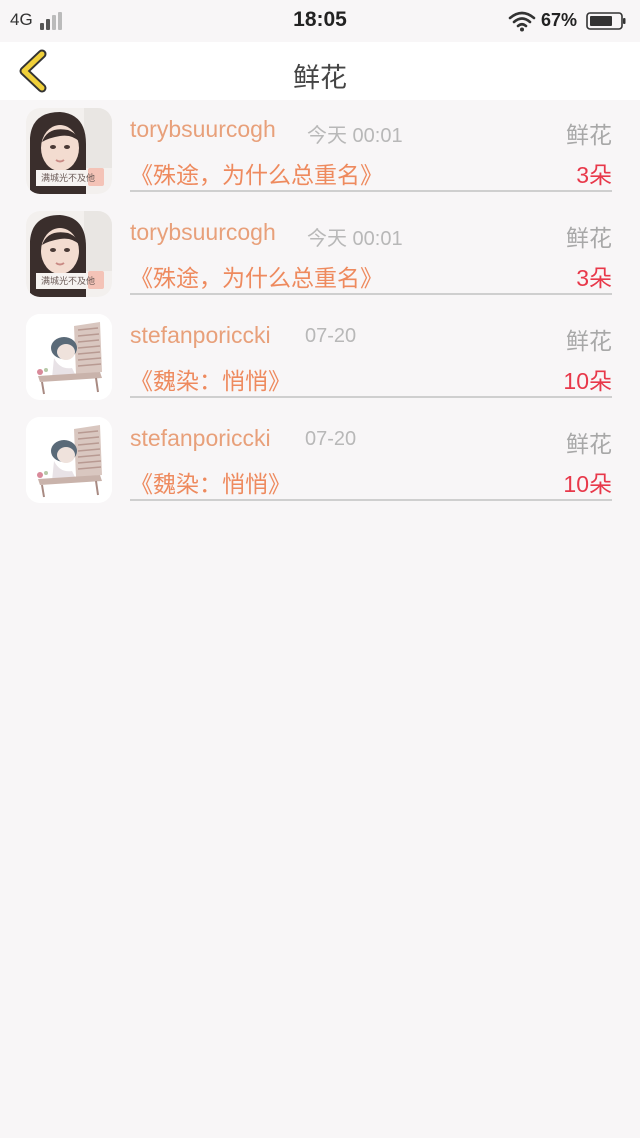  Describe the element at coordinates (320, 78) in the screenshot. I see `page-title: 鲜花` at that location.